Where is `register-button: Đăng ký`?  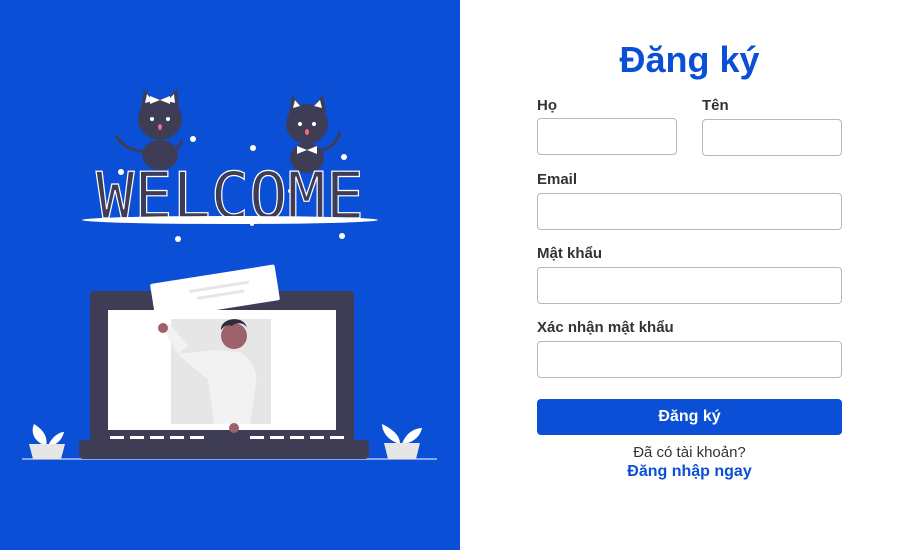 register-button: Đăng ký is located at coordinates (689, 417).